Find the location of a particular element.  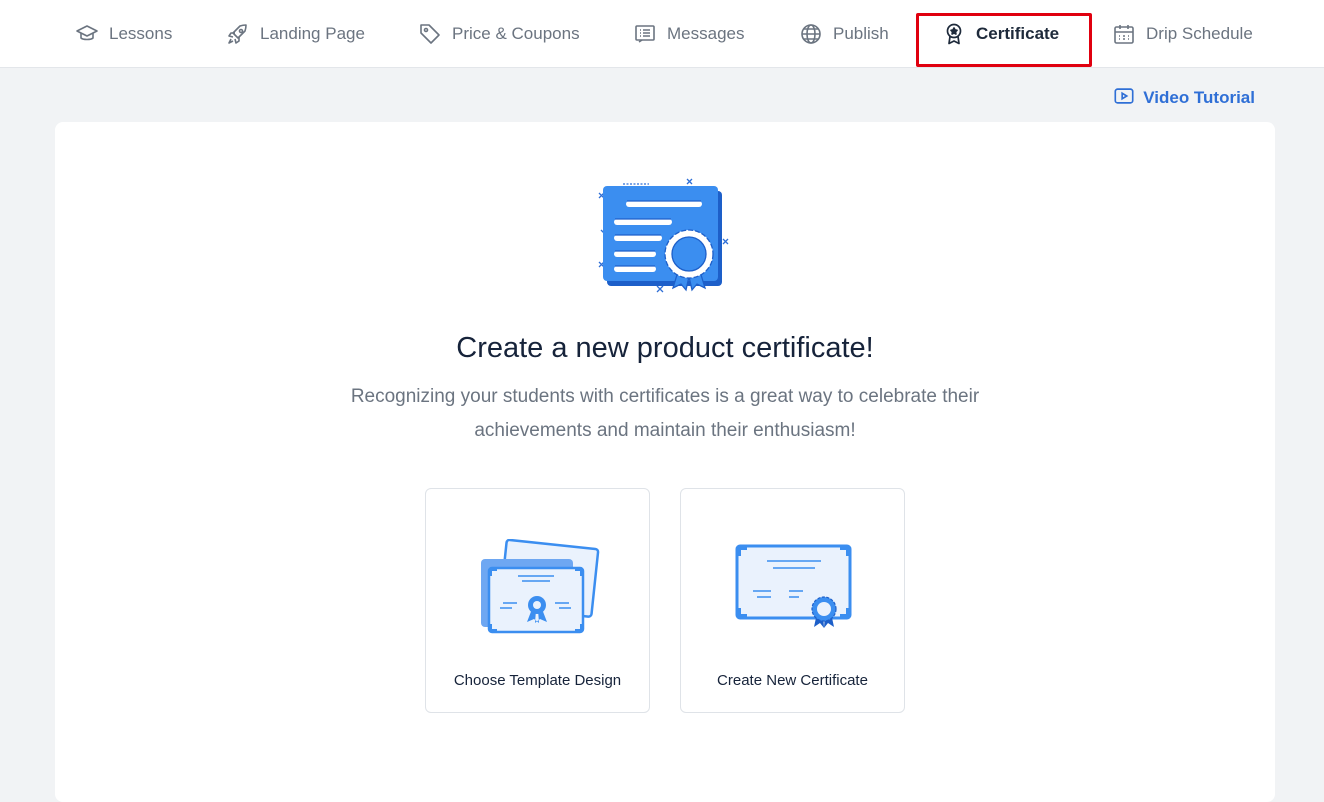

tab-price-coupons: Price & Coupons is located at coordinates (499, 34).